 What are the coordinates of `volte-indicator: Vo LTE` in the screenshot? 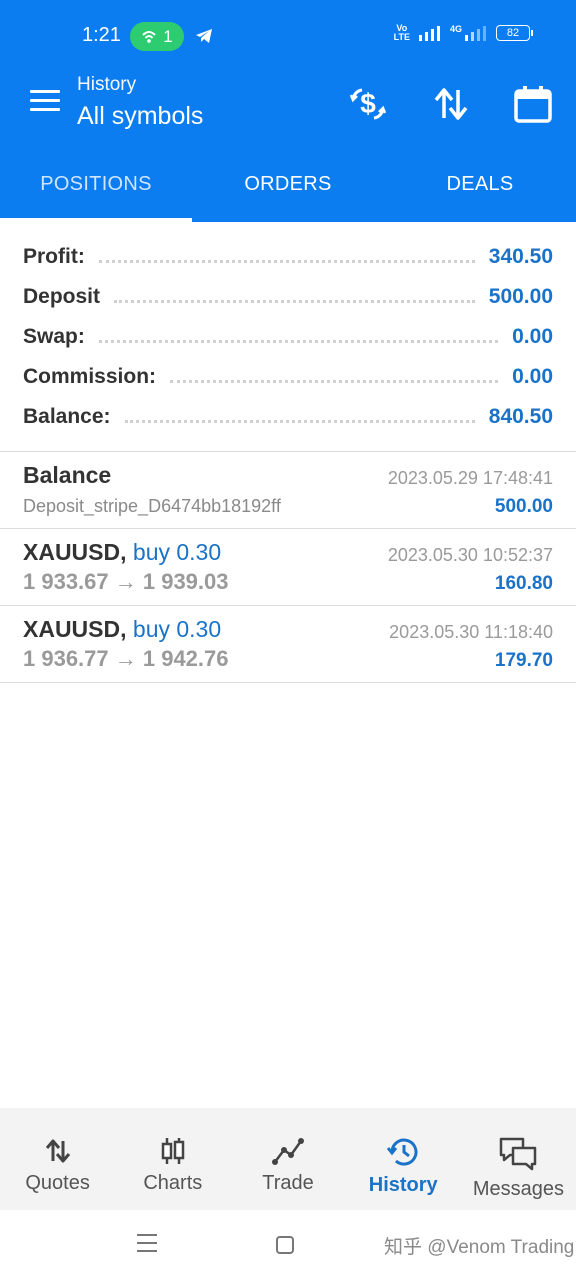 It's located at (401, 32).